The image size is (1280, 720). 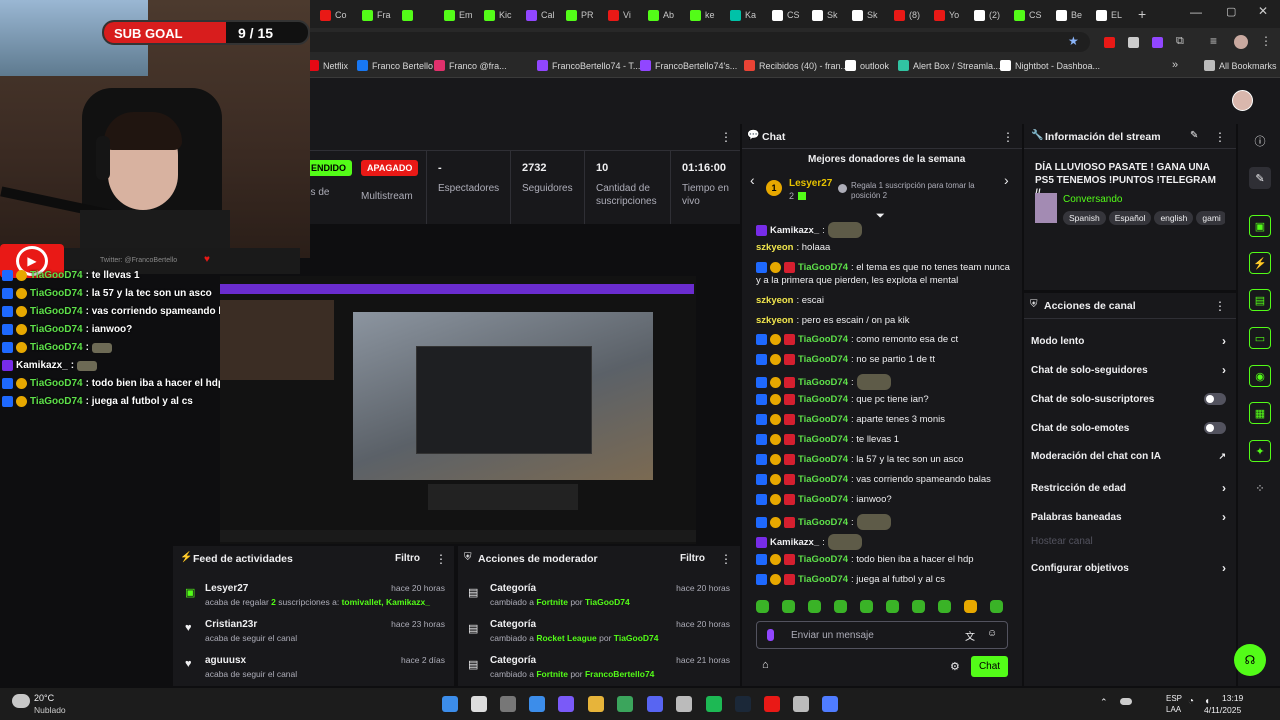 What do you see at coordinates (1260, 376) in the screenshot?
I see `broadcast-icon: ◉` at bounding box center [1260, 376].